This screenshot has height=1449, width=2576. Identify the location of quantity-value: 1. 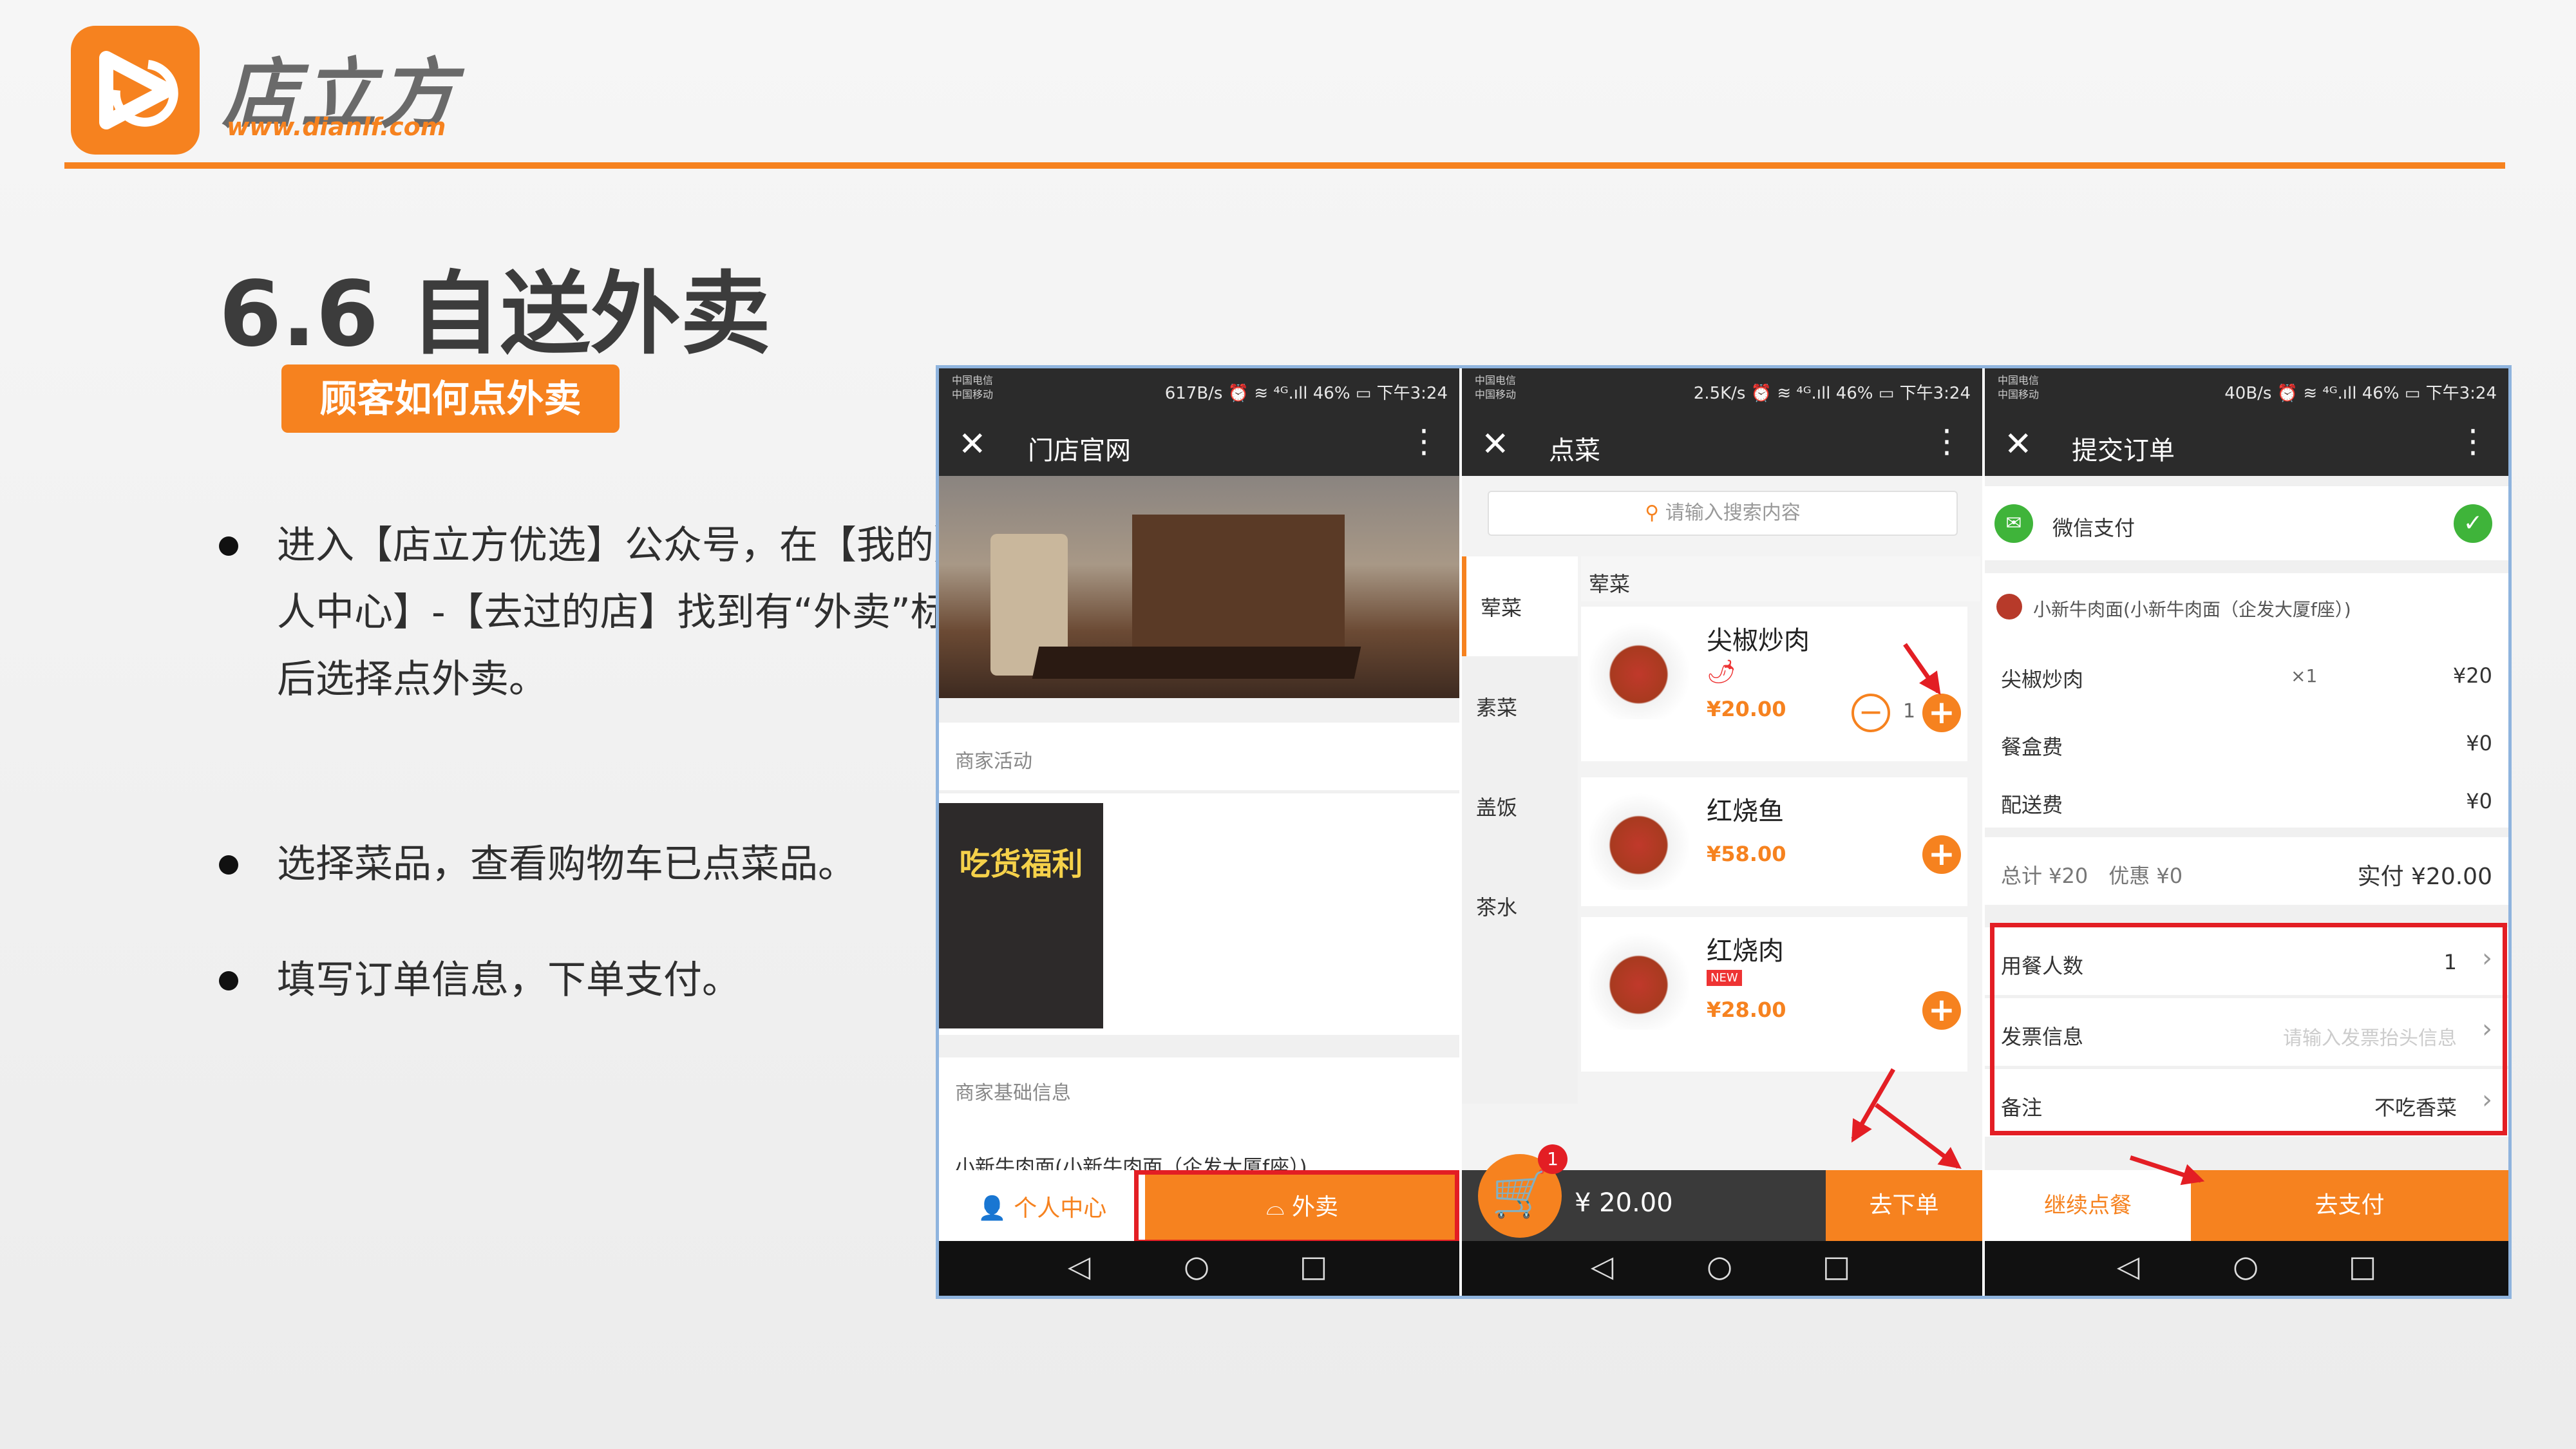
(1909, 712).